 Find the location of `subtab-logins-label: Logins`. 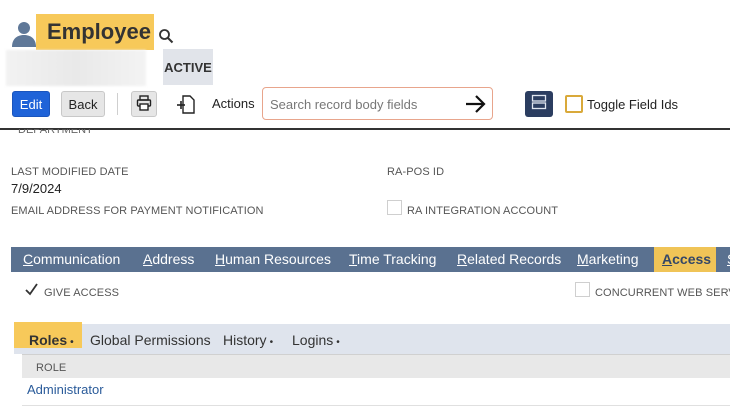

subtab-logins-label: Logins is located at coordinates (313, 340).